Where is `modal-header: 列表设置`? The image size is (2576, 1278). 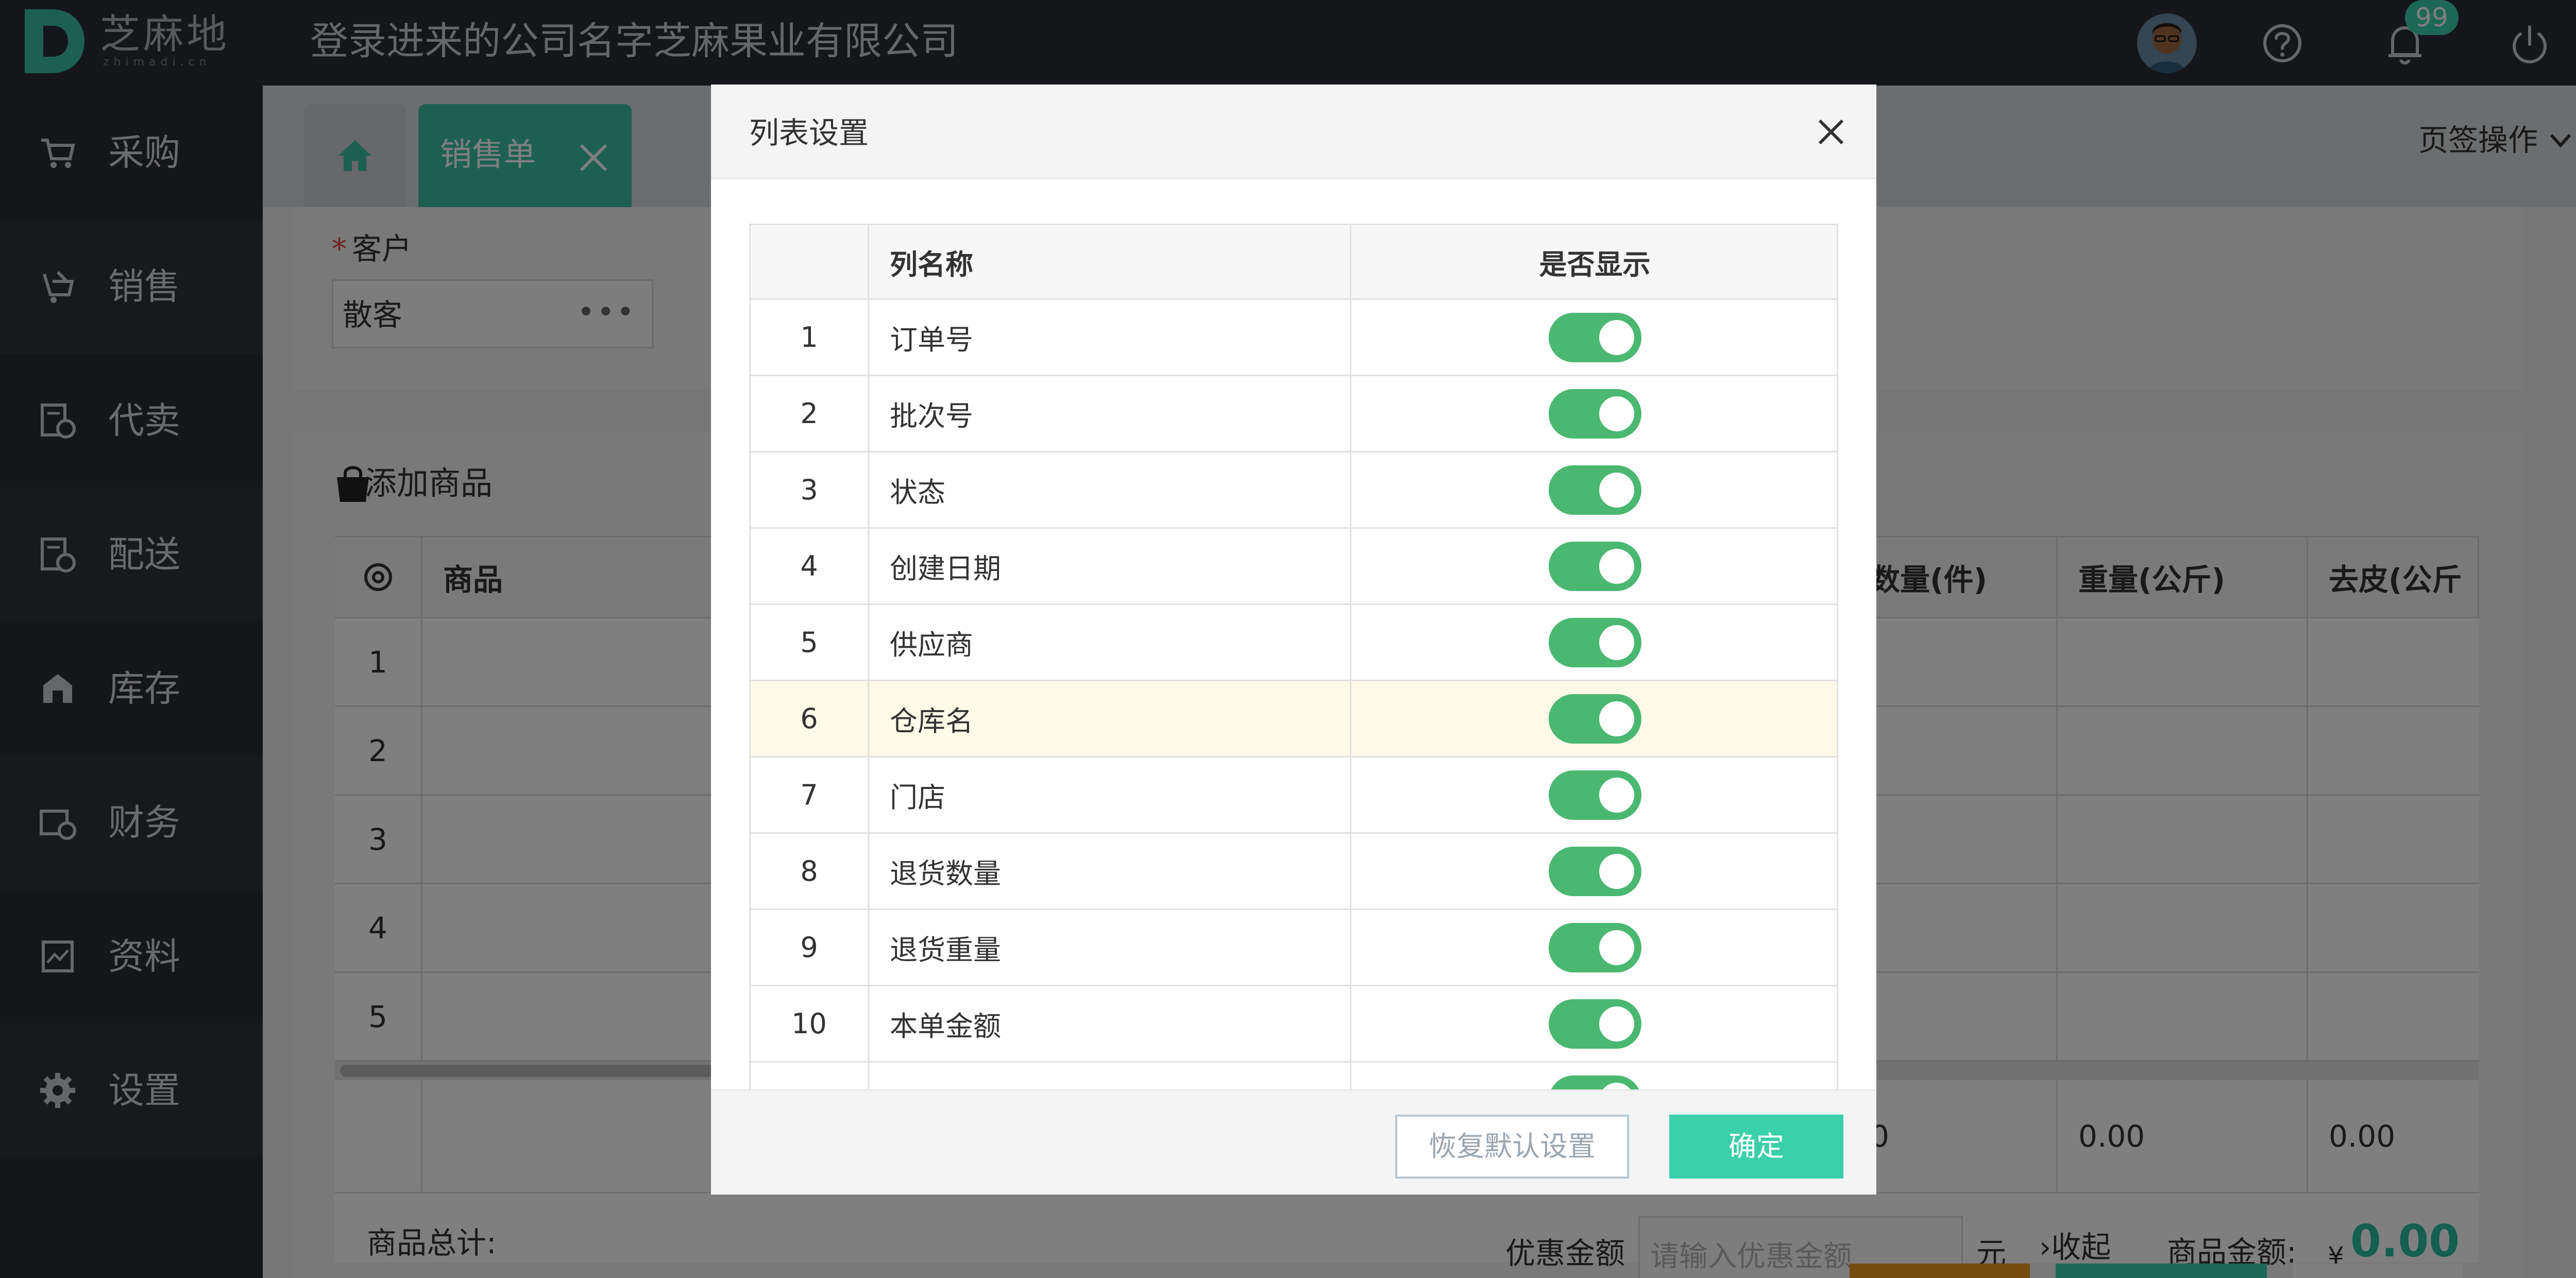
modal-header: 列表设置 is located at coordinates (1293, 132).